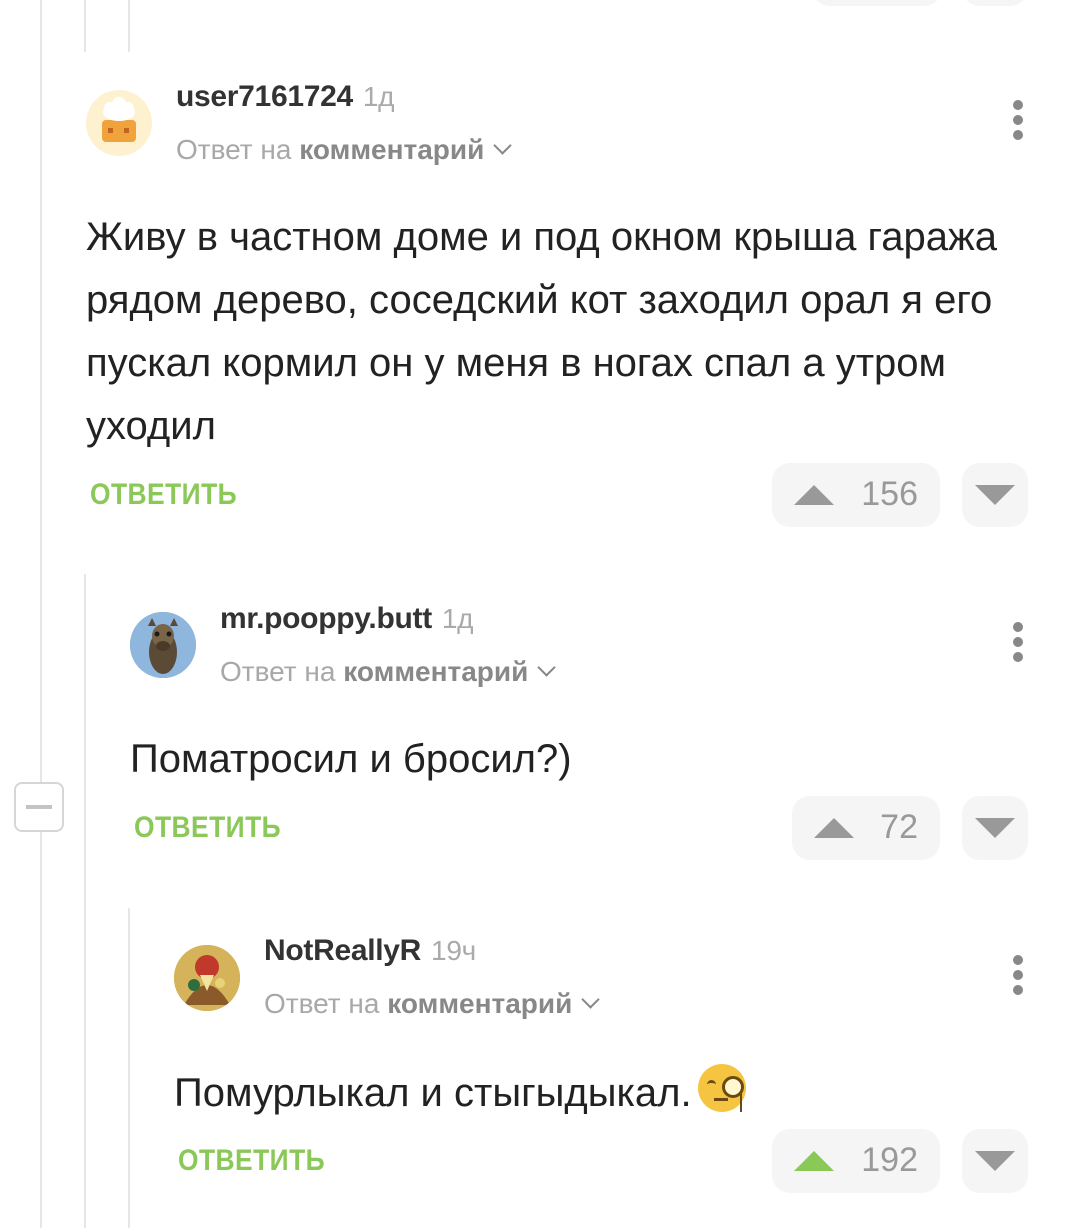 The width and height of the screenshot is (1076, 1228). I want to click on avatar-camel-icon, so click(163, 645).